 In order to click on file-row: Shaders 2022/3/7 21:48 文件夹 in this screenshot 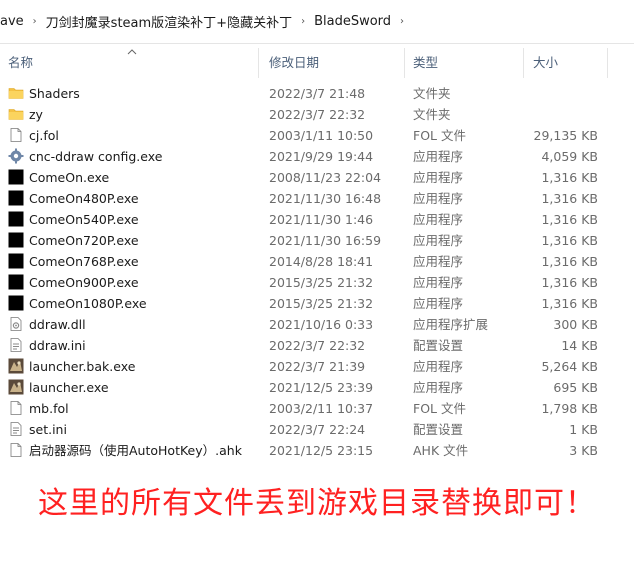, I will do `click(317, 93)`.